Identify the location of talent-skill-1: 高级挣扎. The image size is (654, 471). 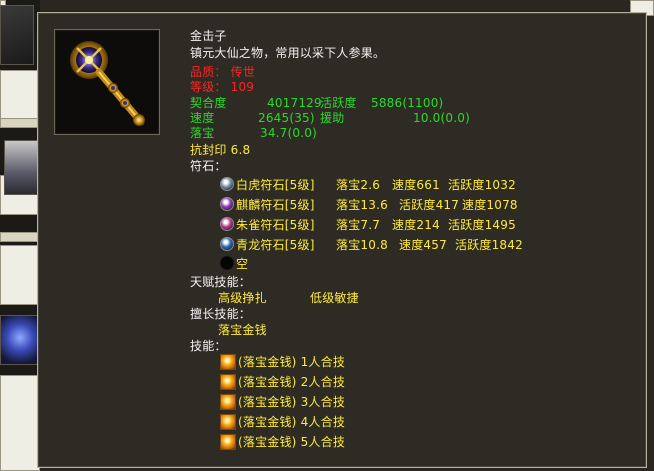
(242, 298).